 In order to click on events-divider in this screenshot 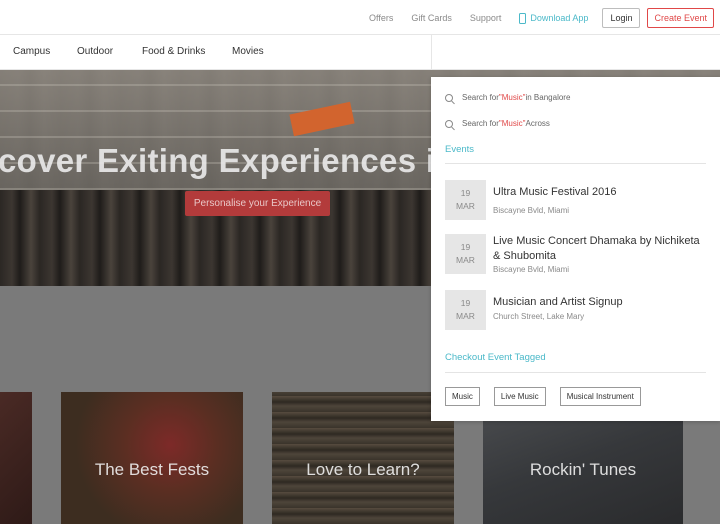, I will do `click(575, 163)`.